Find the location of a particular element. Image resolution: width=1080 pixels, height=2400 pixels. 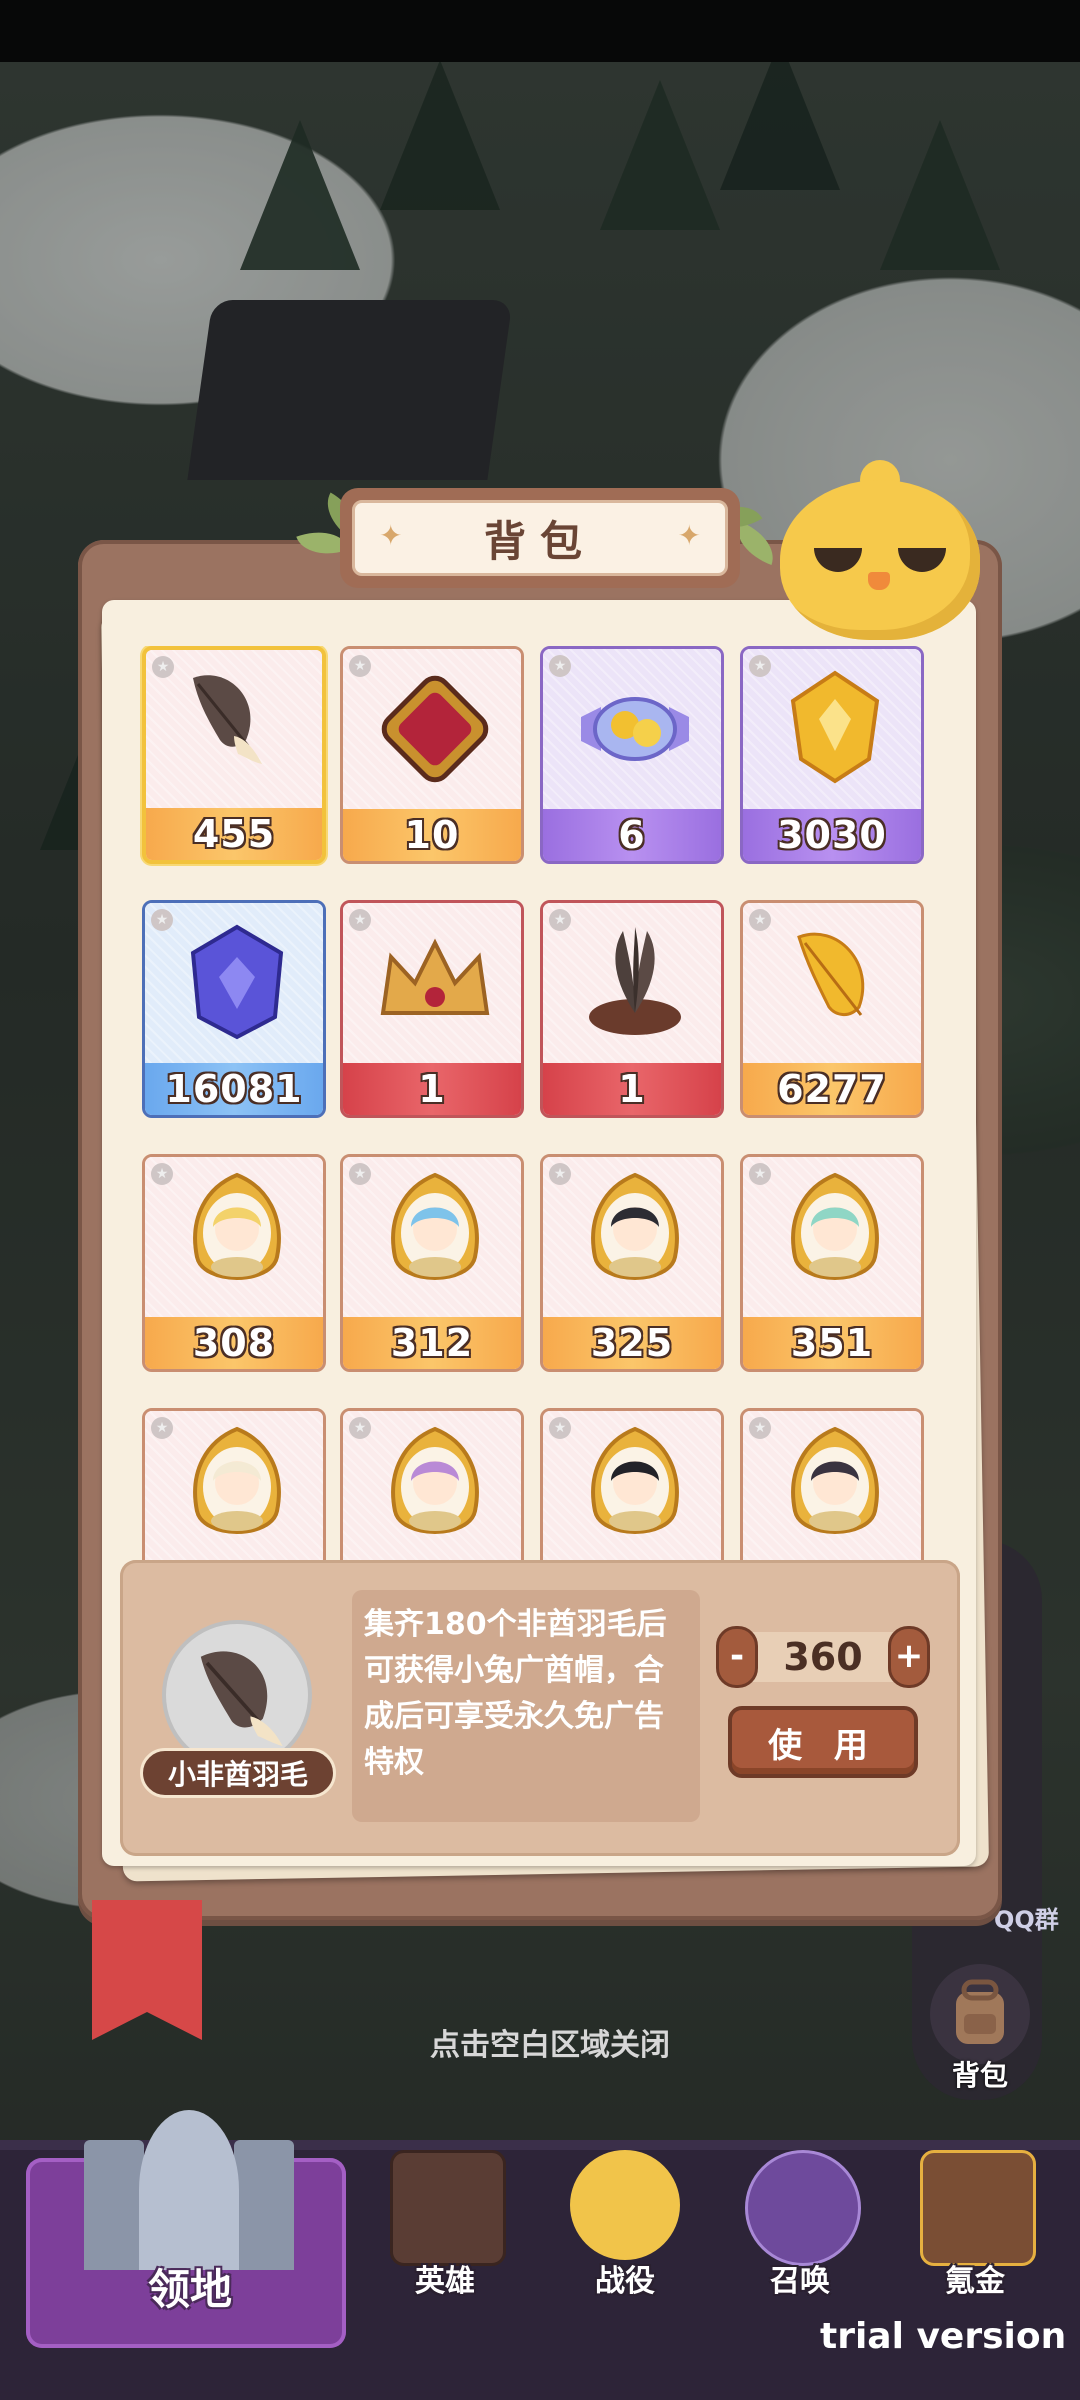

red-gem-icon is located at coordinates (435, 729).